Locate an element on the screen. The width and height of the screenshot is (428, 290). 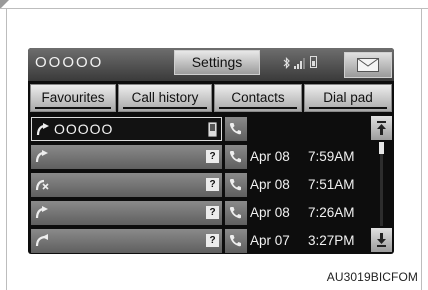
call-row: ? Apr 07 3:27PM is located at coordinates (198, 241).